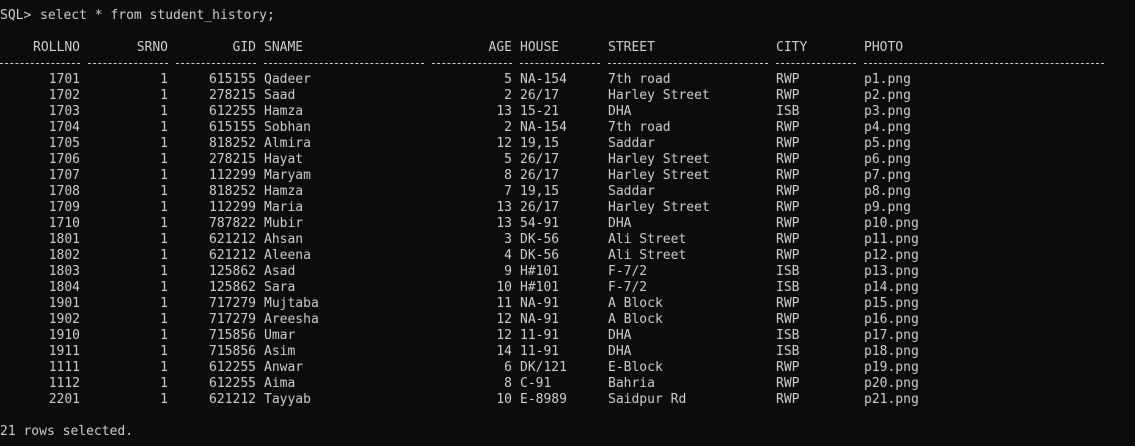 The height and width of the screenshot is (446, 1135). Describe the element at coordinates (284, 47) in the screenshot. I see `column-header-sname: SNAME` at that location.